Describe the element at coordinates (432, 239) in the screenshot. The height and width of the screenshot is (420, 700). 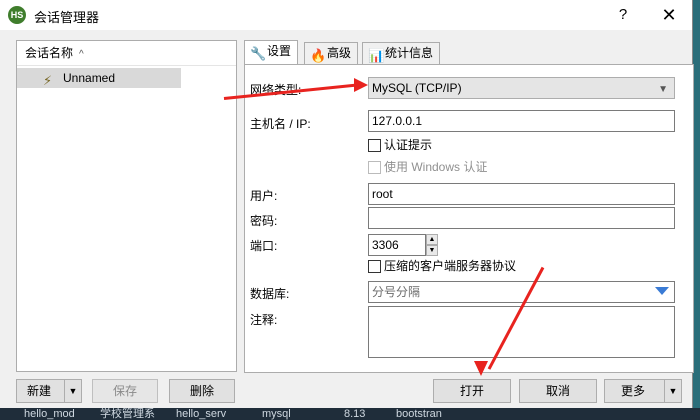
I see `port-spin-up-icon: ▲` at that location.